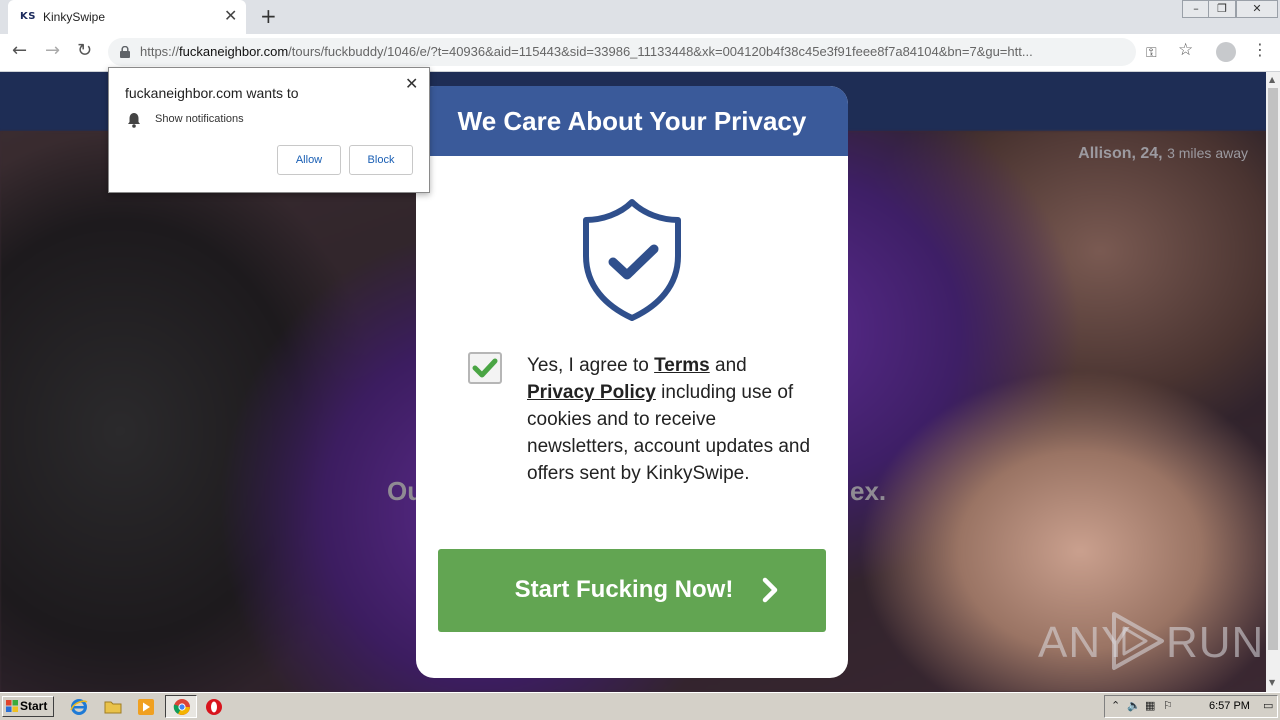  What do you see at coordinates (411, 83) in the screenshot?
I see `prompt-close-icon: ✕` at bounding box center [411, 83].